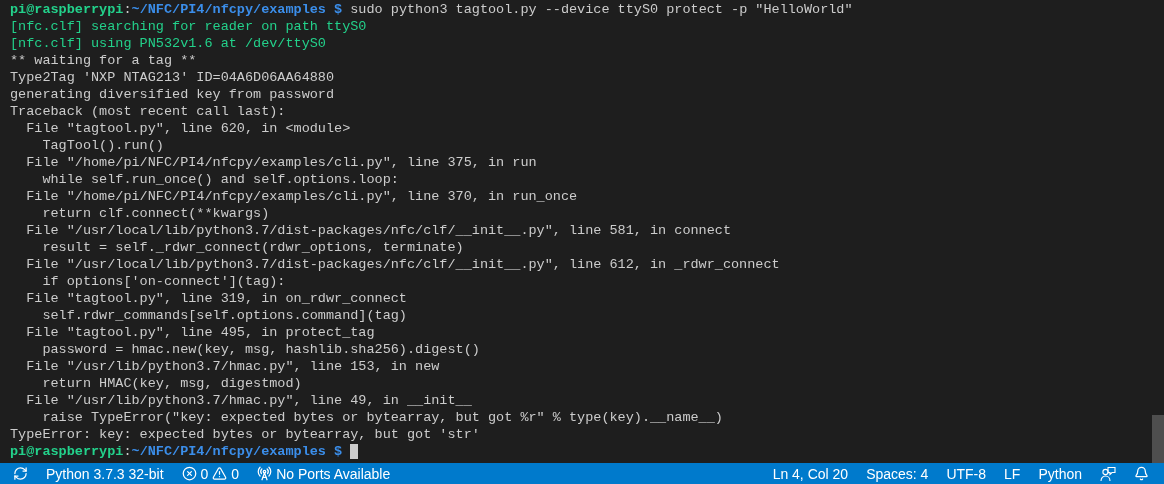 This screenshot has width=1164, height=484. What do you see at coordinates (810, 473) in the screenshot?
I see `cursor-position: Ln 4, Col 20` at bounding box center [810, 473].